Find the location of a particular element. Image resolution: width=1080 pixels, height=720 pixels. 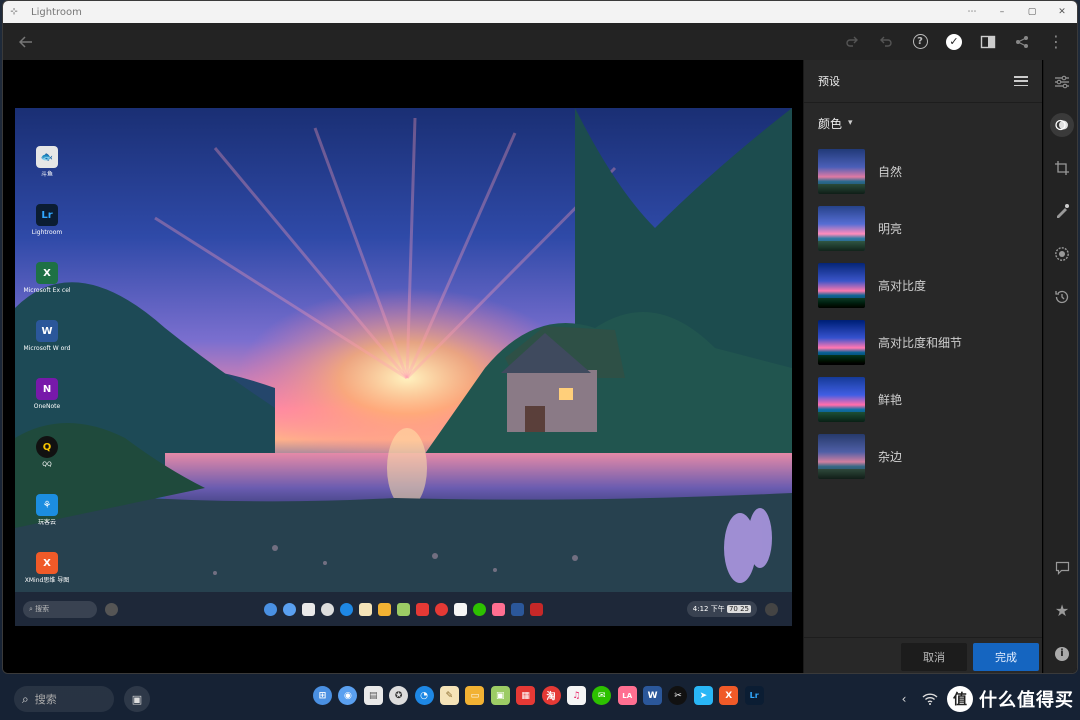

tool-rail: ★ i is located at coordinates (1060, 366).